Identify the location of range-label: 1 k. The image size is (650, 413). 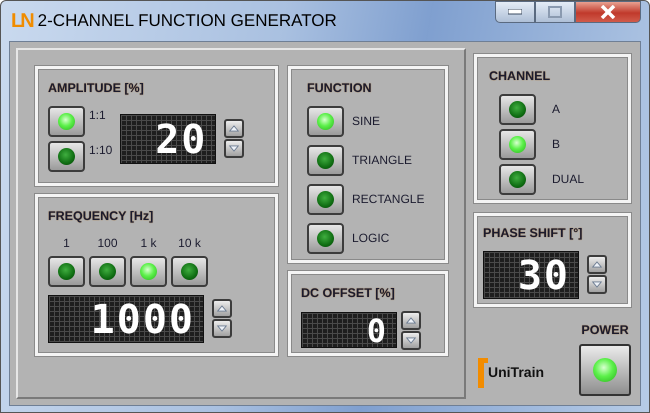
(148, 243).